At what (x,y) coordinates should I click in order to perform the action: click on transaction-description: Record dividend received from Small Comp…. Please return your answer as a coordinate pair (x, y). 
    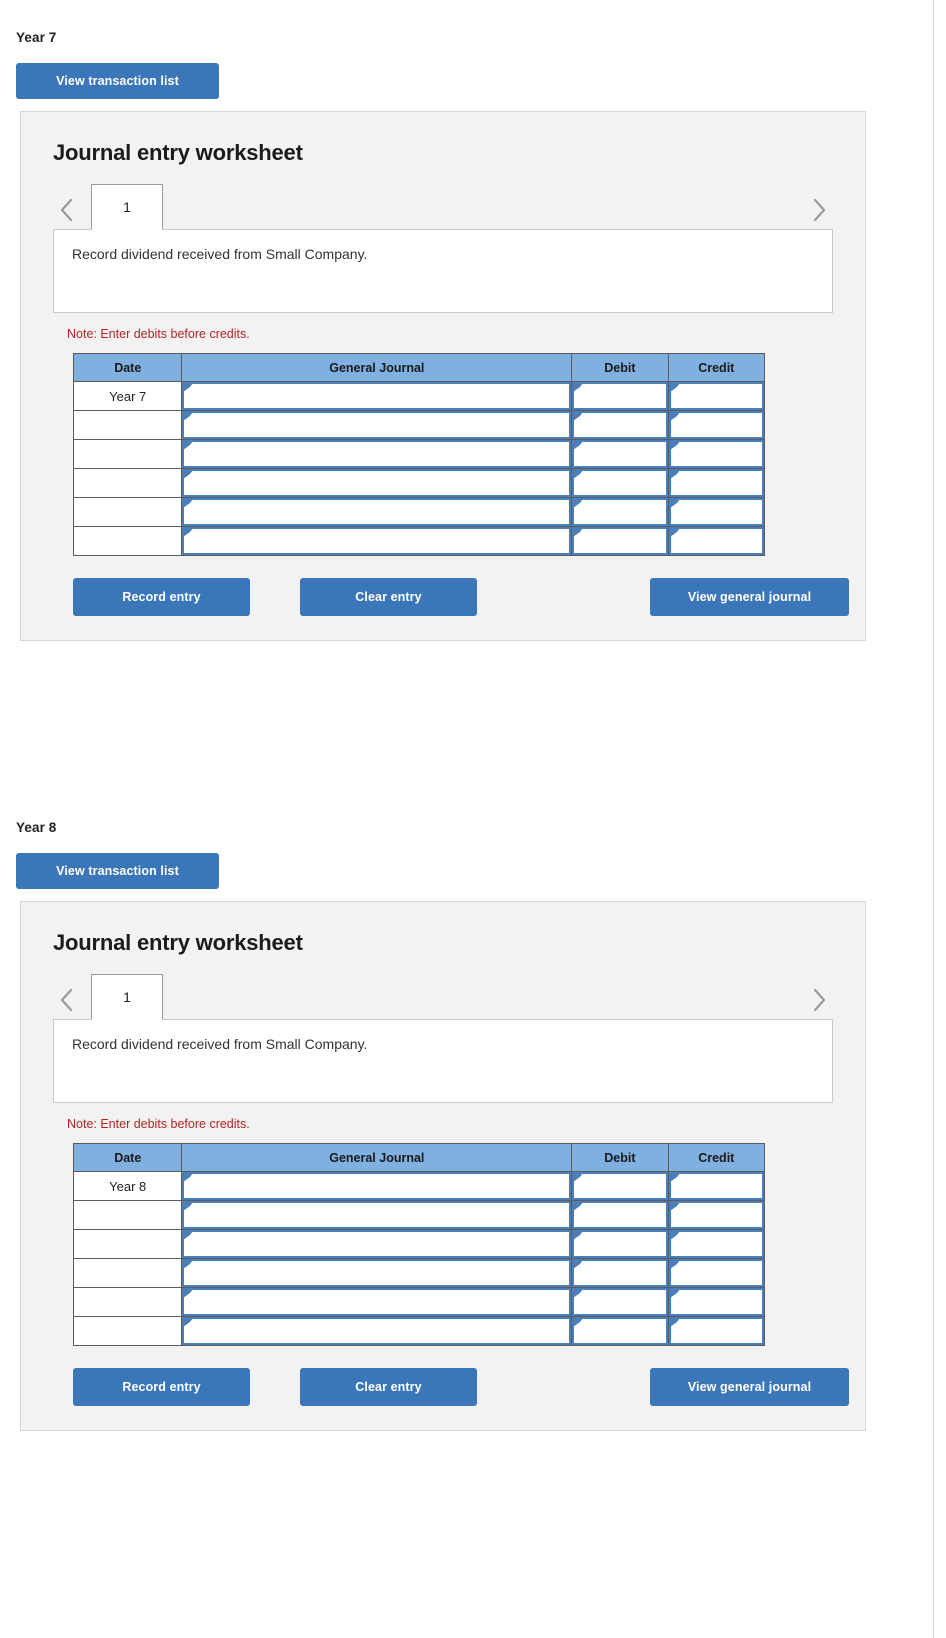
    Looking at the image, I should click on (443, 1061).